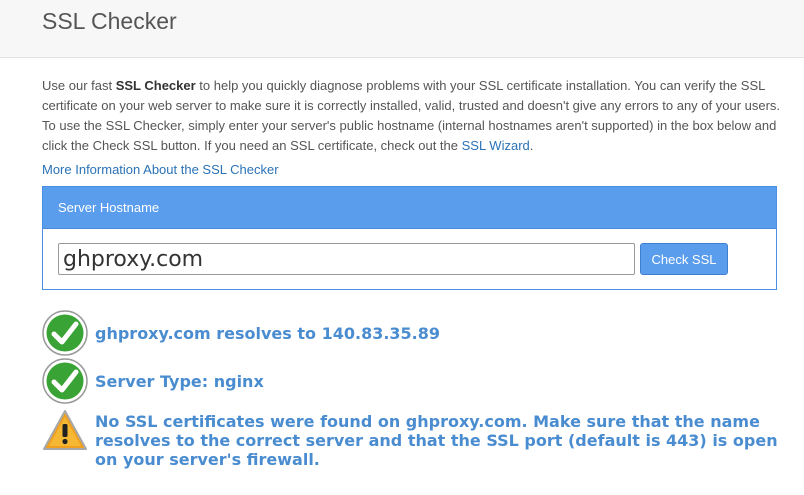 The height and width of the screenshot is (495, 804). What do you see at coordinates (268, 333) in the screenshot?
I see `result-text: ghproxy.com resolves to 140.83.35.89` at bounding box center [268, 333].